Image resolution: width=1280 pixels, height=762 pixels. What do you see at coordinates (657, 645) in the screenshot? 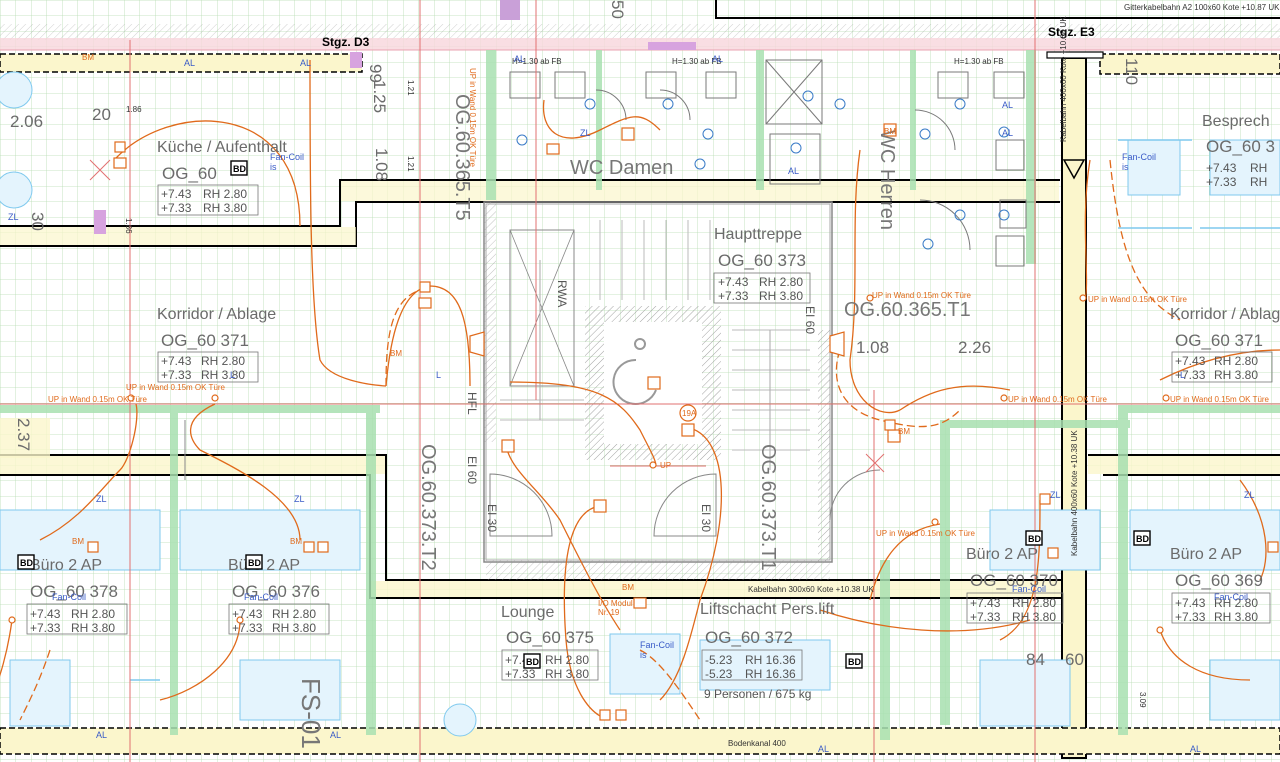
I see `fancoil-lounge: Fan-Coil` at bounding box center [657, 645].